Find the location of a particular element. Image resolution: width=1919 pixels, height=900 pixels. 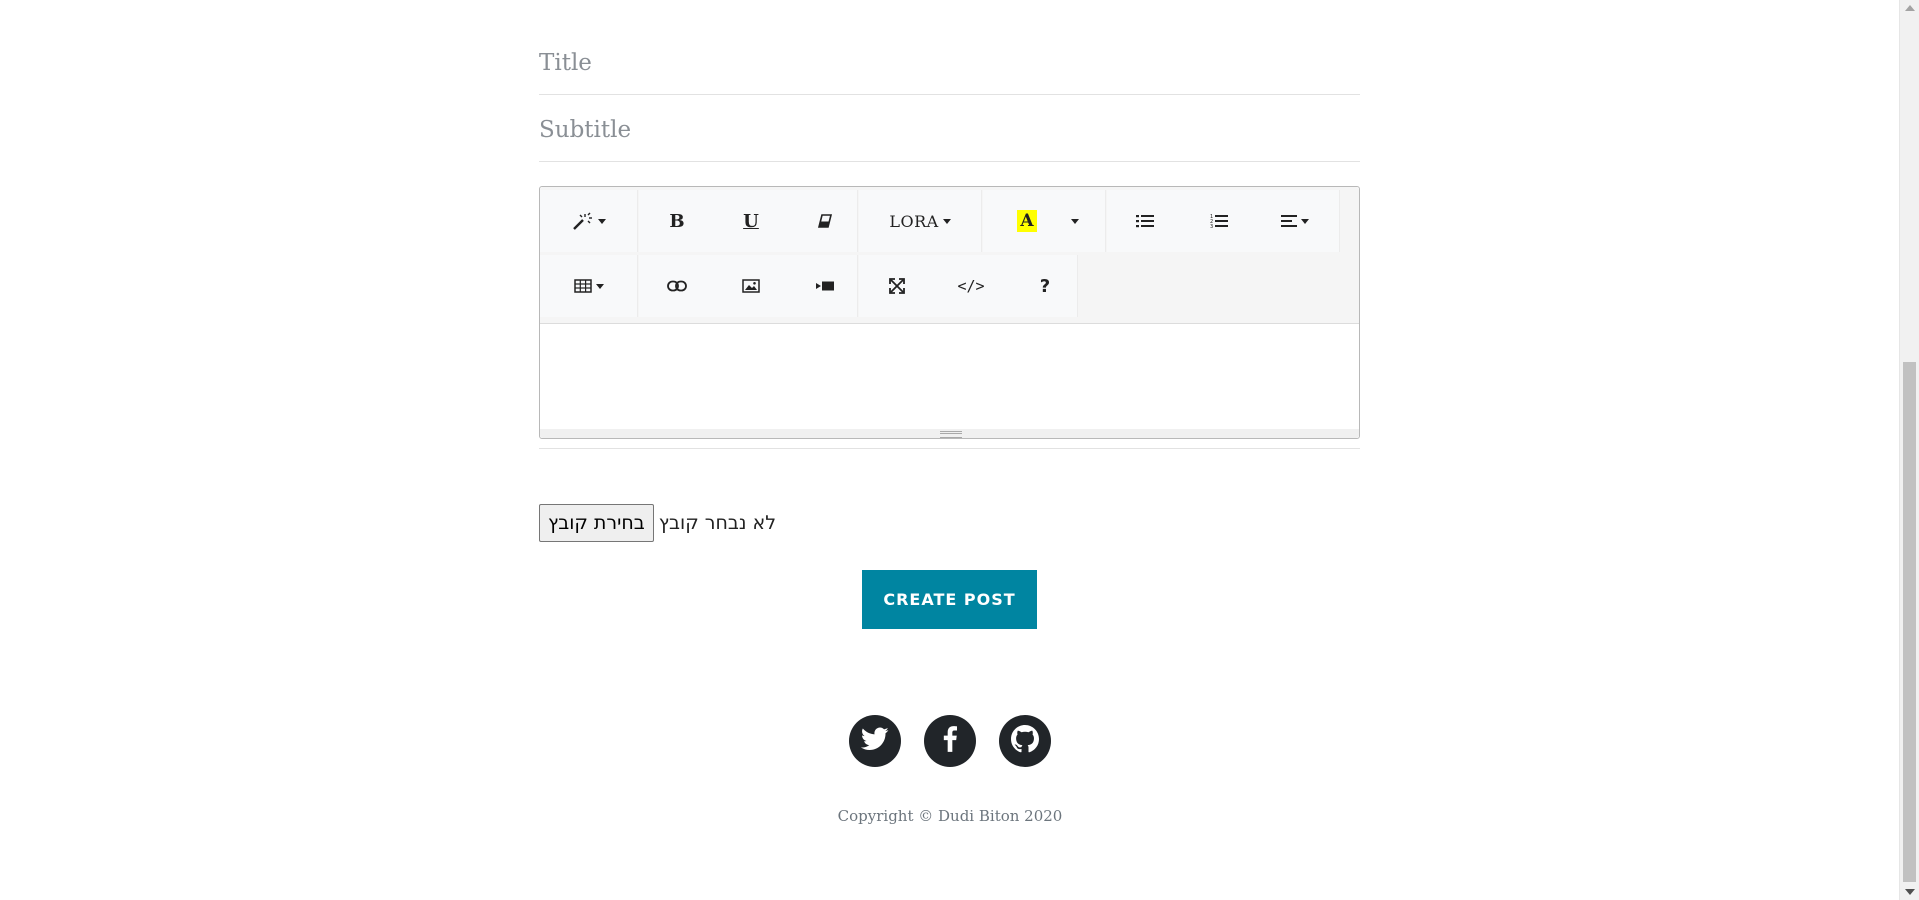

editor-resize-bar is located at coordinates (949, 433).